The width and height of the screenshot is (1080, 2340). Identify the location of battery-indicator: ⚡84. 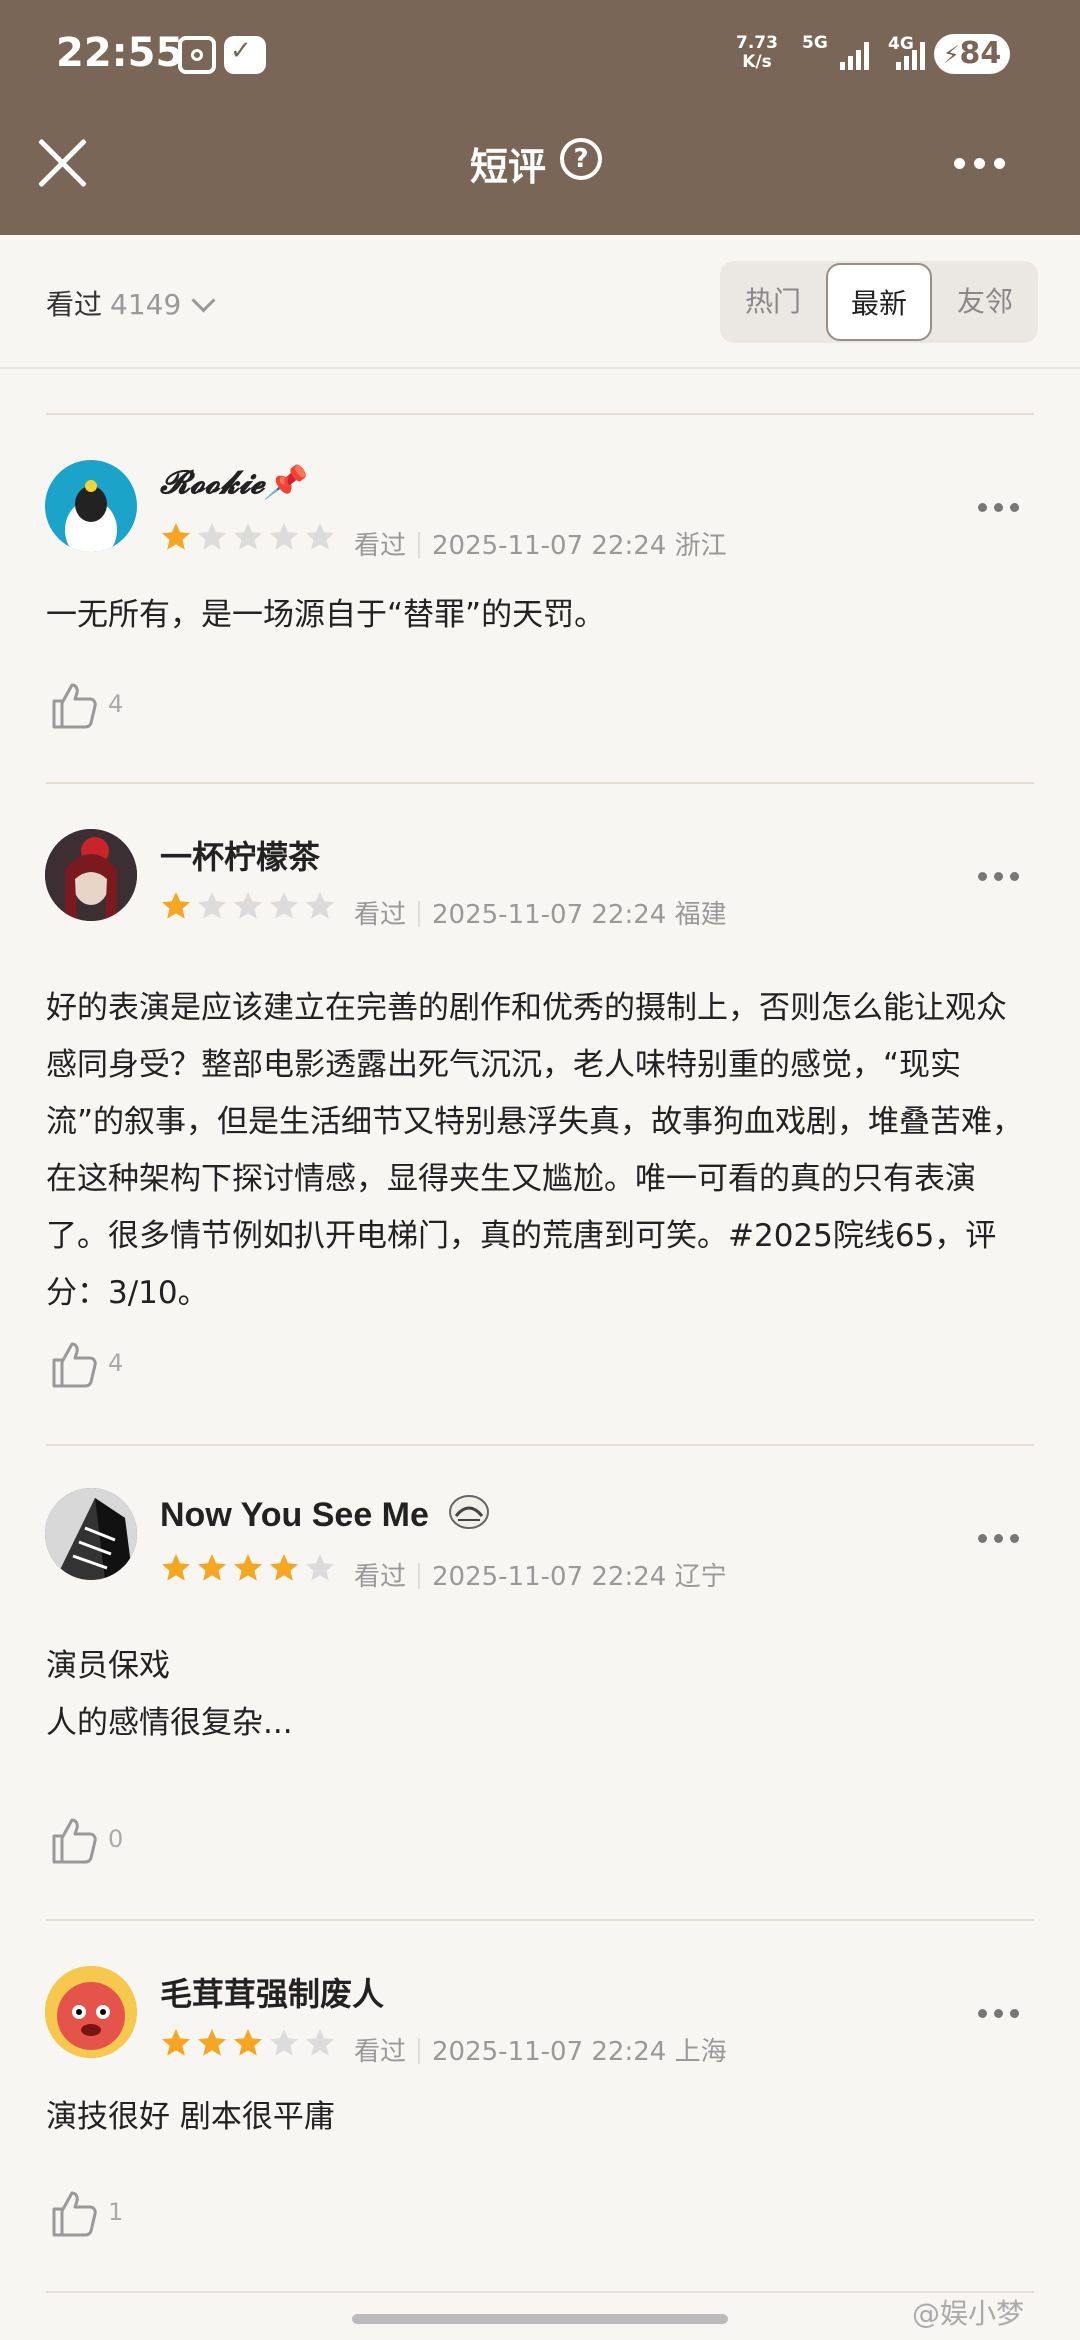
(972, 54).